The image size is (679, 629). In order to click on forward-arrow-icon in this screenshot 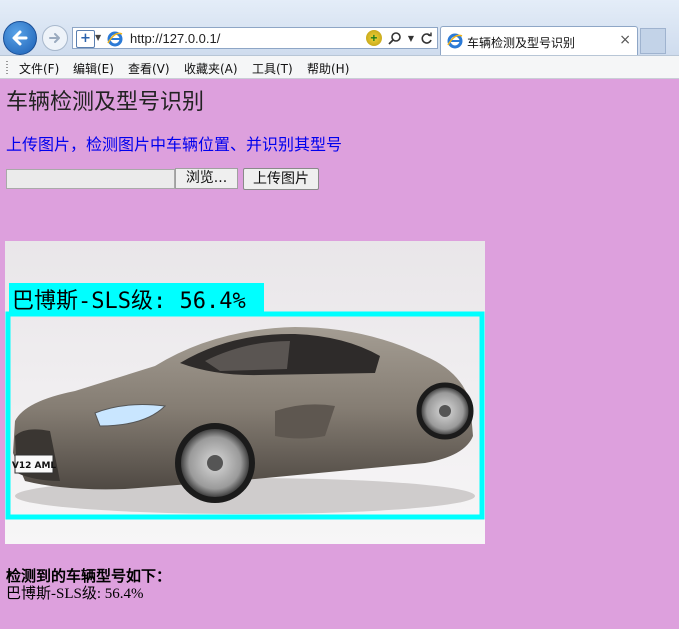, I will do `click(54, 38)`.